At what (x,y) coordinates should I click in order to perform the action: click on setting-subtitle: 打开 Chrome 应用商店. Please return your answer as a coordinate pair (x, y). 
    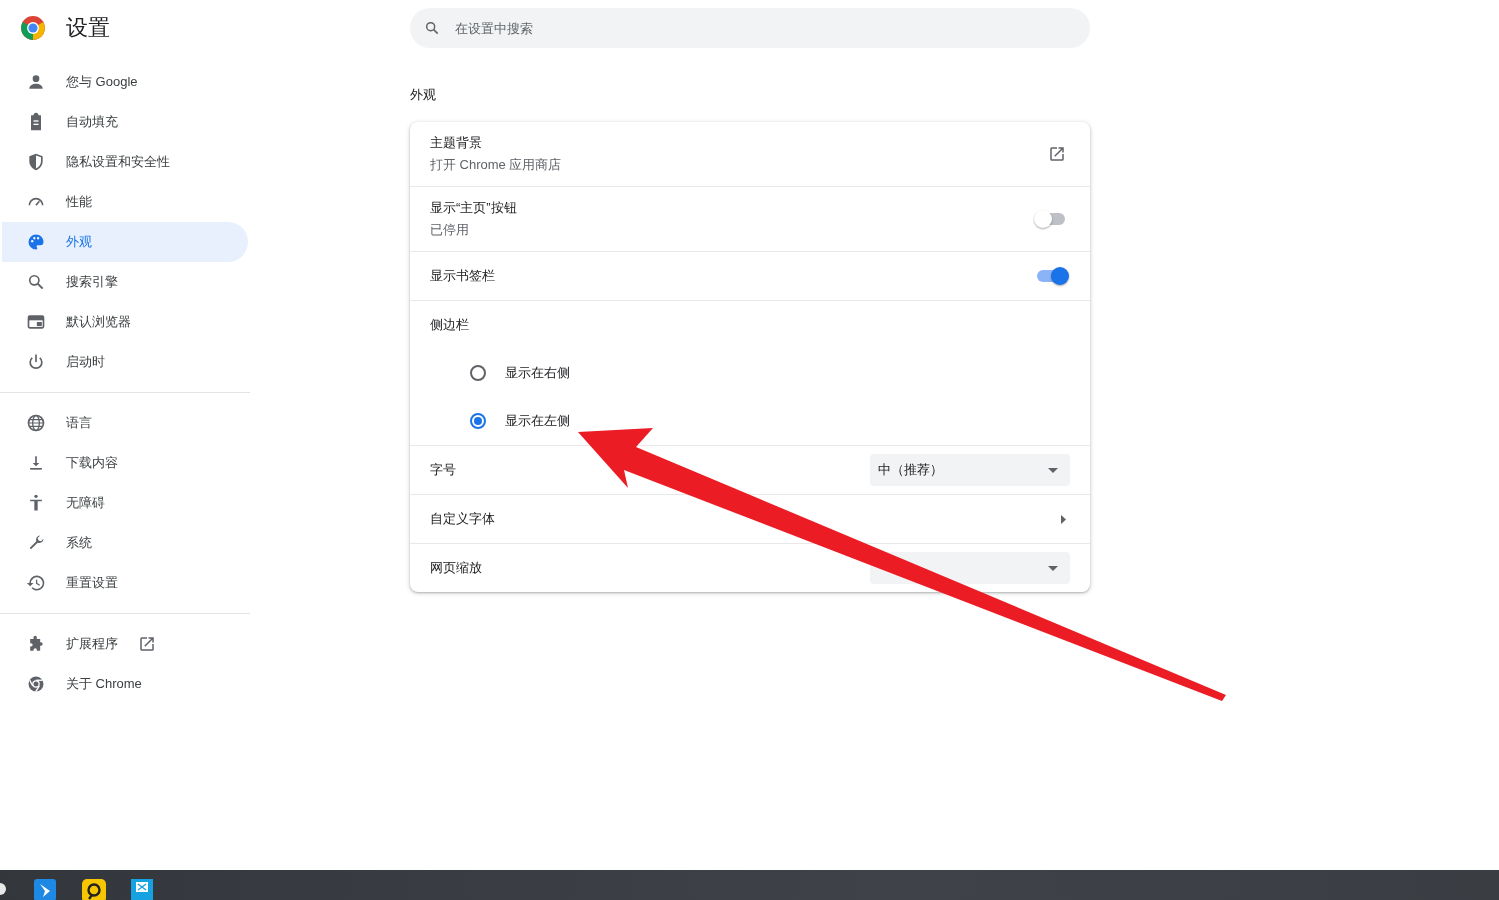
    Looking at the image, I should click on (496, 165).